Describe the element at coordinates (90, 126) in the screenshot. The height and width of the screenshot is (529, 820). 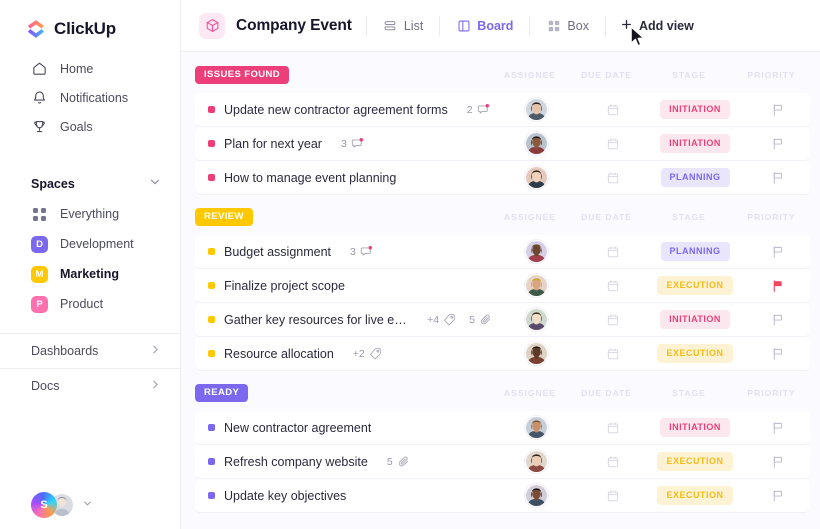
I see `sidebar-item-goals: Goals` at that location.